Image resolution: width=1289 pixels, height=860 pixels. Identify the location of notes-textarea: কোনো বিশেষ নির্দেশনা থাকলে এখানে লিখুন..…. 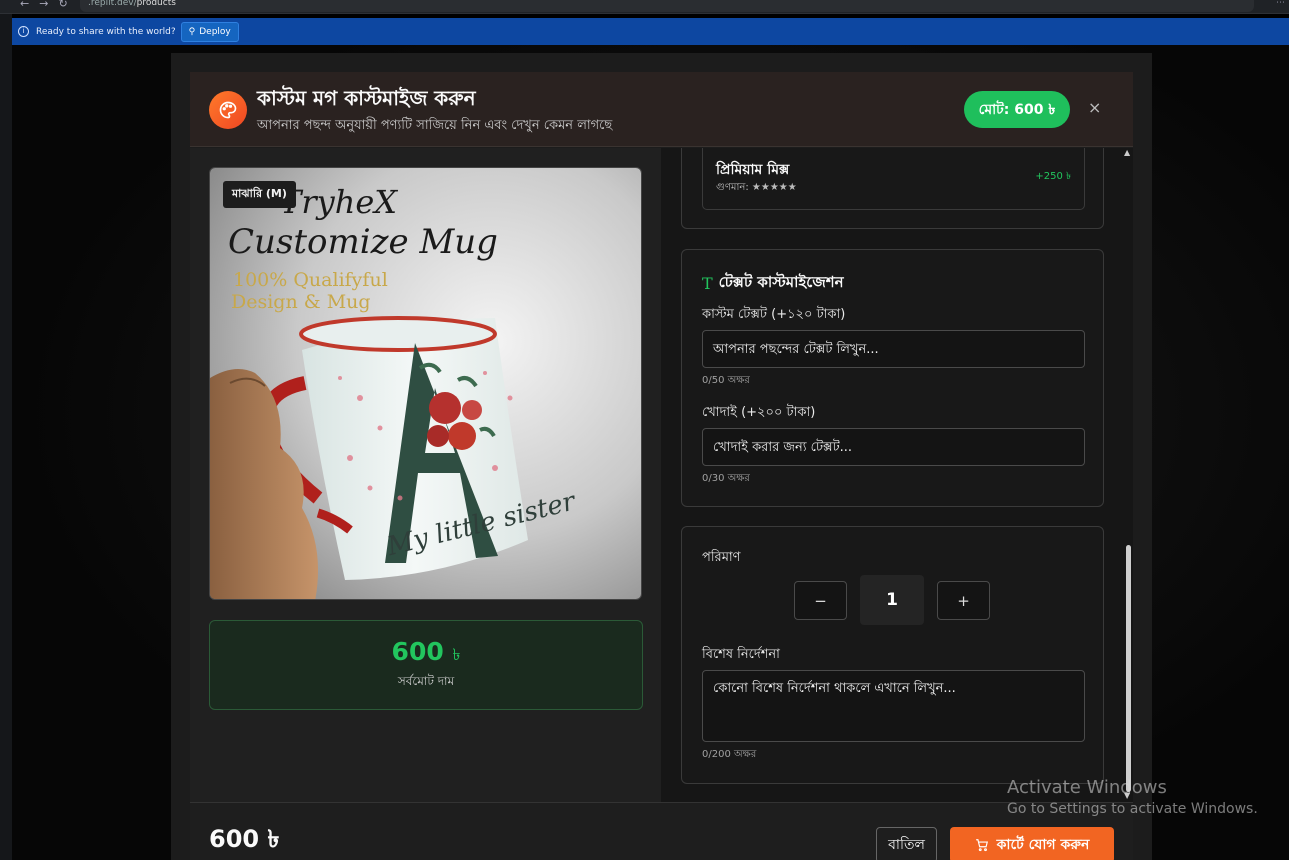
(893, 706).